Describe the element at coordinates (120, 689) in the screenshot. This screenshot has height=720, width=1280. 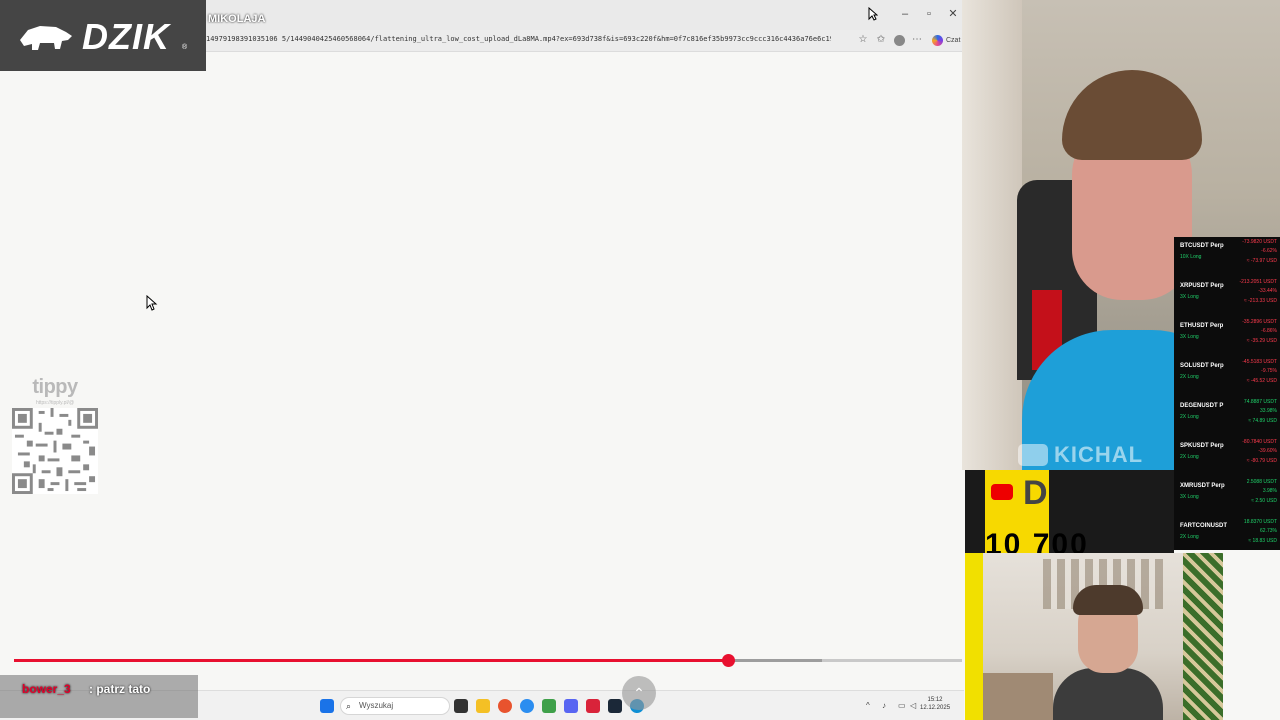
I see `chat-message: : patrz tato` at that location.